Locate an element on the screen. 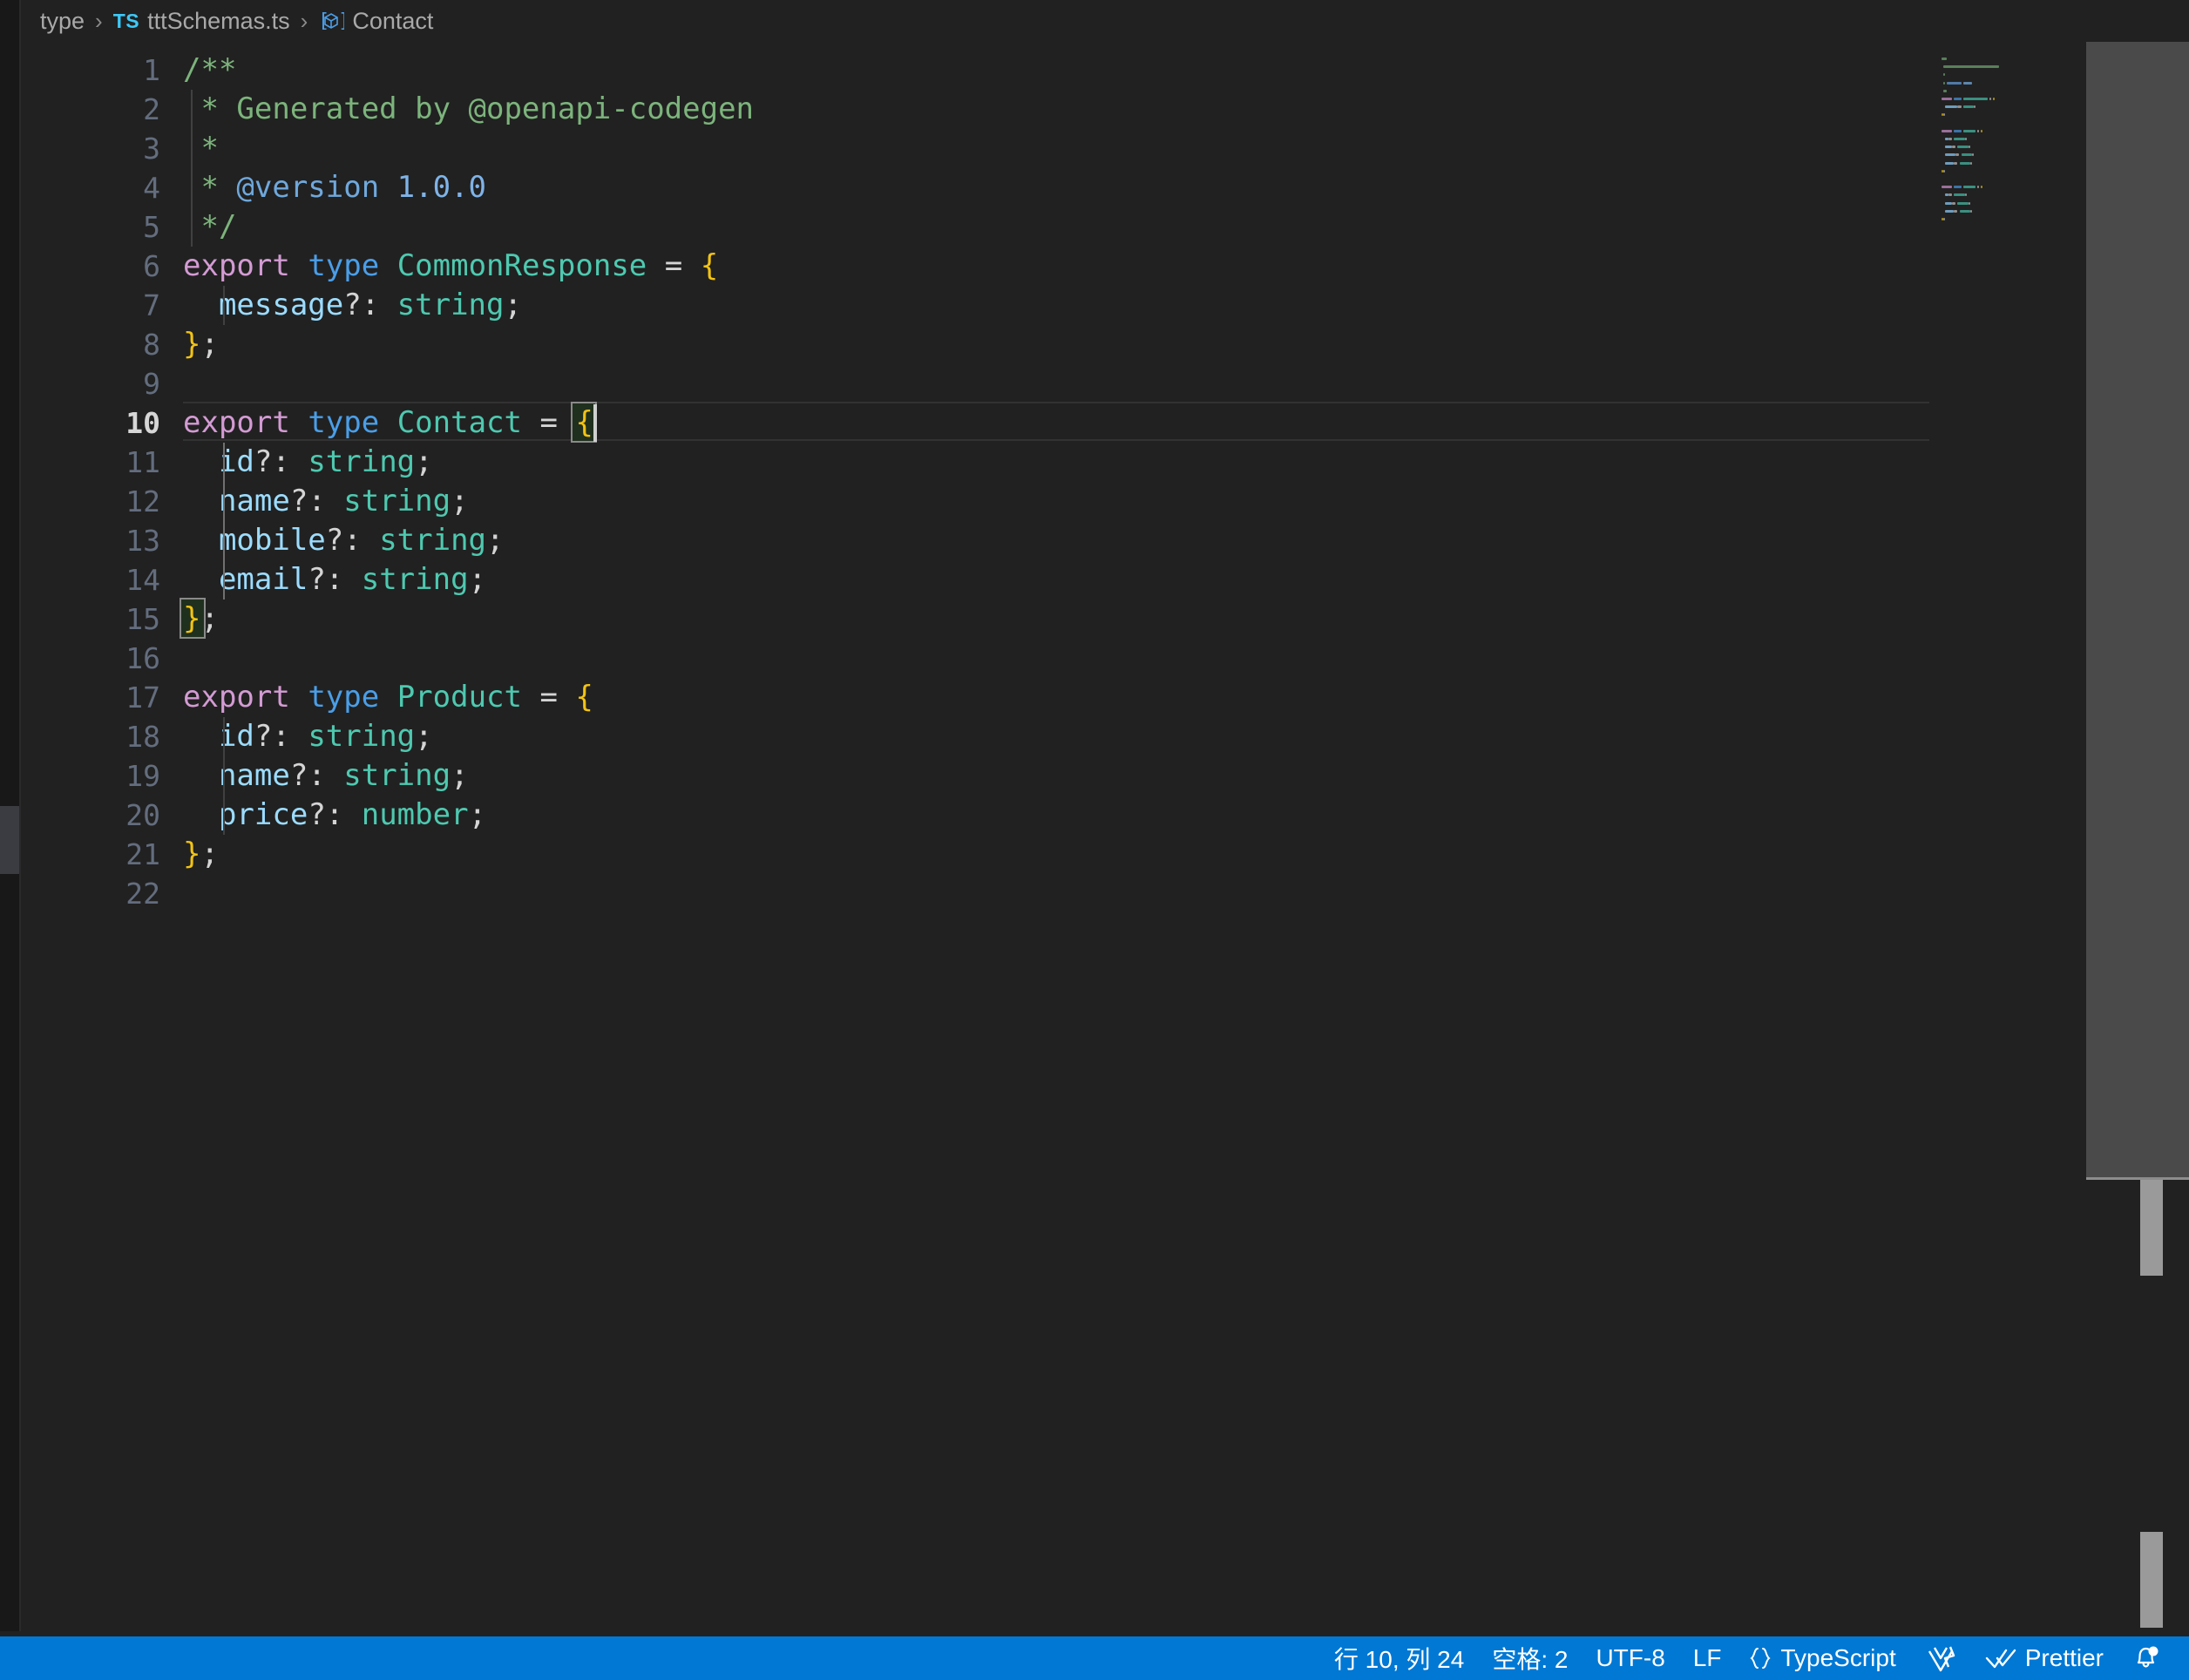 The height and width of the screenshot is (1680, 2189). statusbar-vue-volar is located at coordinates (1940, 1658).